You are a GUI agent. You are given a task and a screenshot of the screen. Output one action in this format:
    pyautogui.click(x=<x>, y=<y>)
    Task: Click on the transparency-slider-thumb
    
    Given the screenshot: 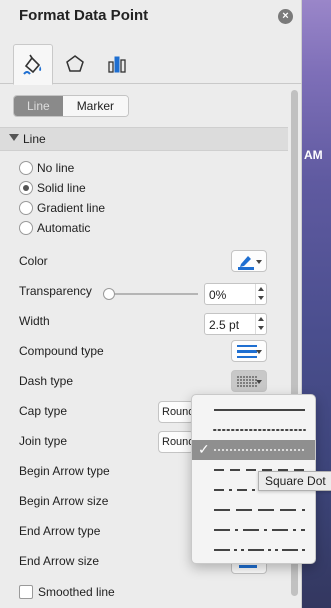 What is the action you would take?
    pyautogui.click(x=109, y=294)
    